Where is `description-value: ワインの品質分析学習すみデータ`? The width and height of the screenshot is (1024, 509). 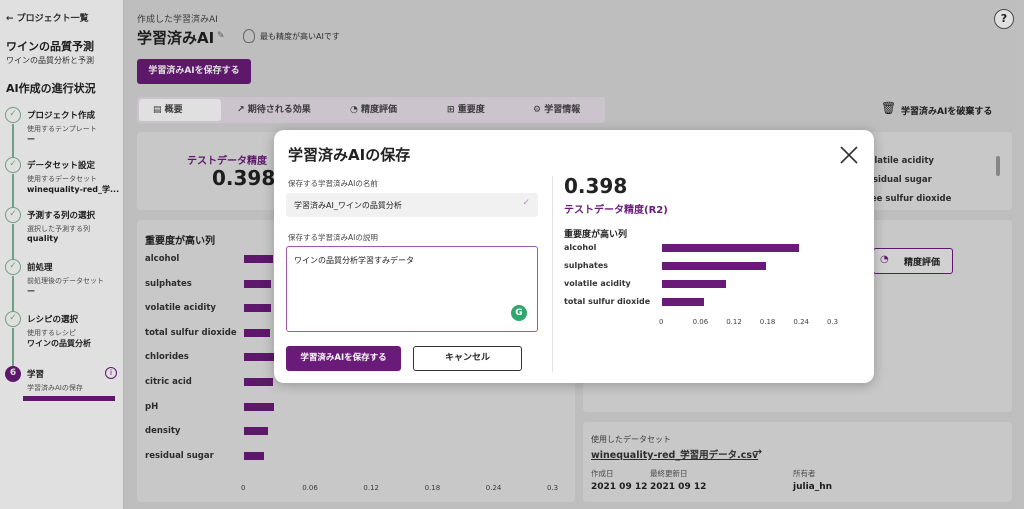
description-value: ワインの品質分析学習すみデータ is located at coordinates (354, 260).